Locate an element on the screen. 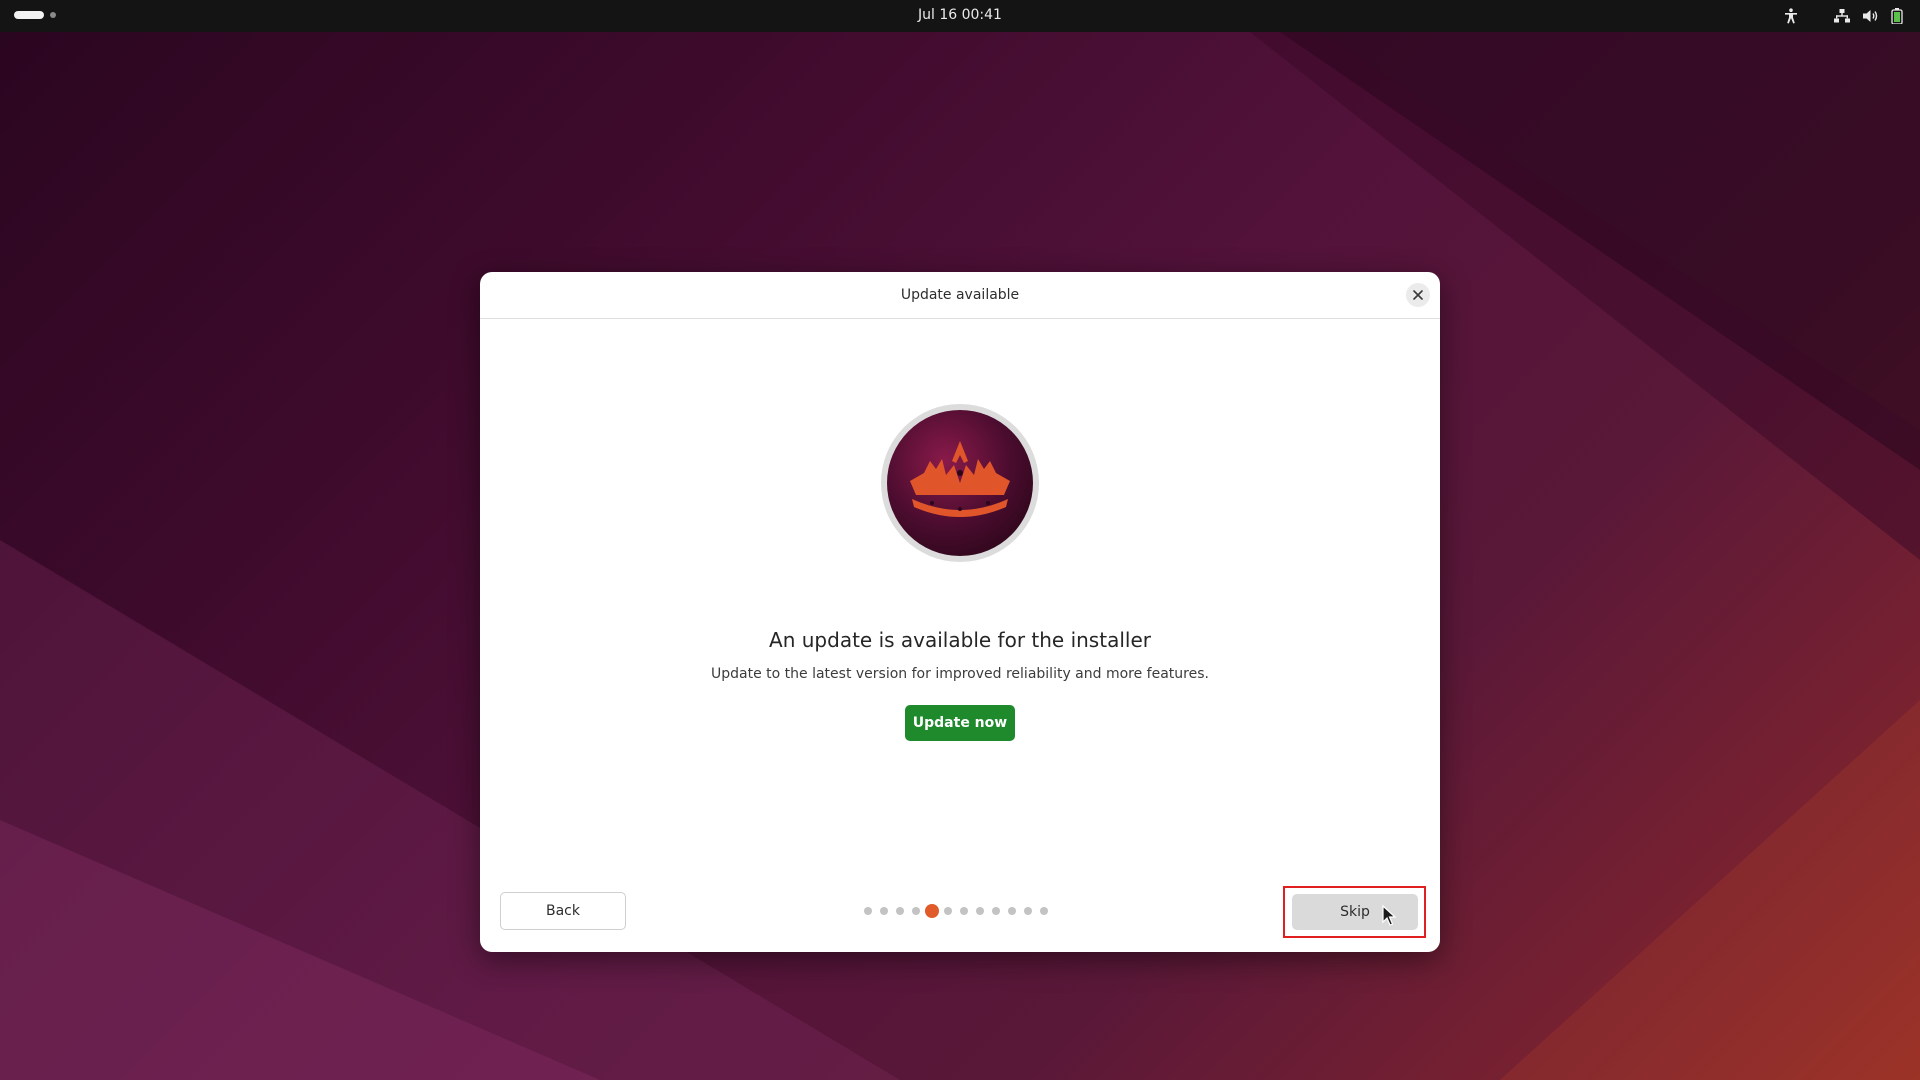 The width and height of the screenshot is (1920, 1080). activities-button is located at coordinates (35, 15).